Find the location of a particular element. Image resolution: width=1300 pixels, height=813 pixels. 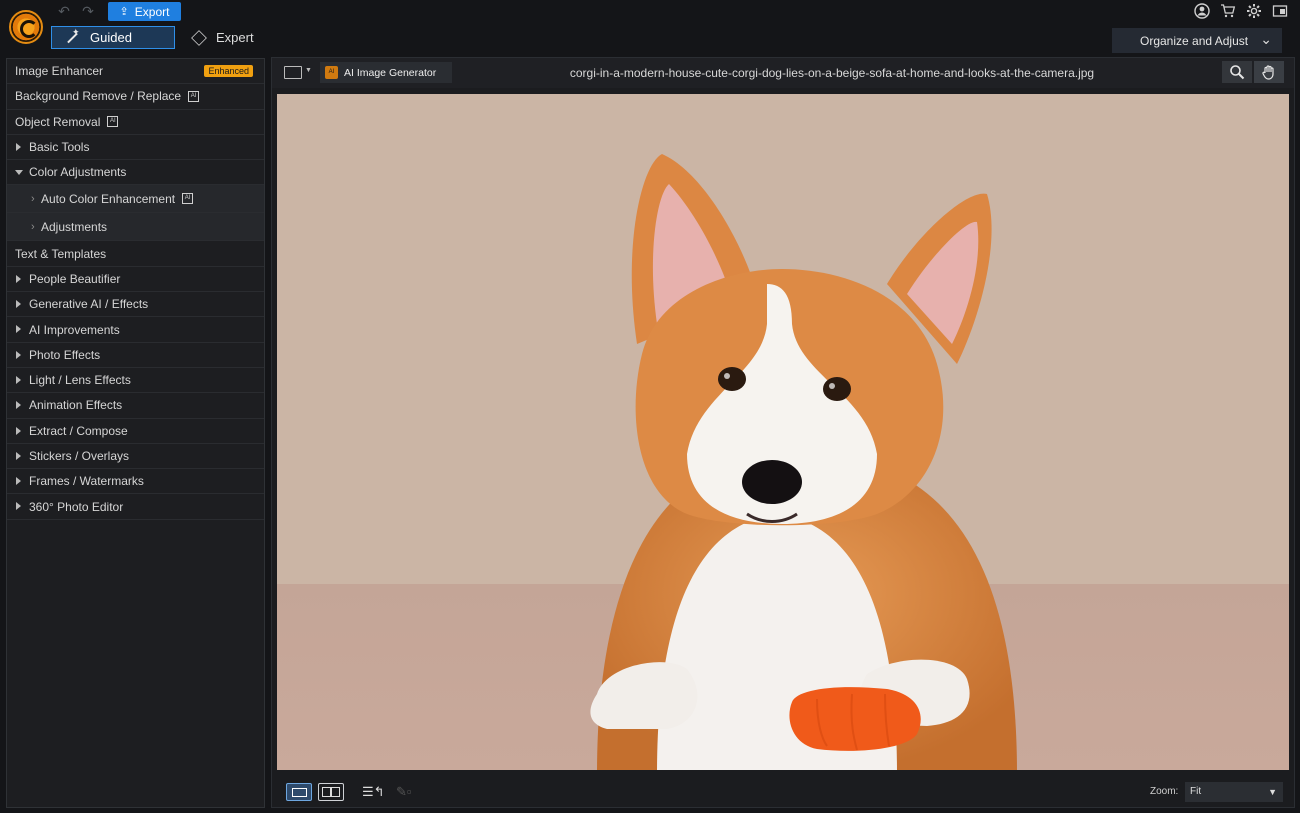

pan-tool-button is located at coordinates (1269, 72).